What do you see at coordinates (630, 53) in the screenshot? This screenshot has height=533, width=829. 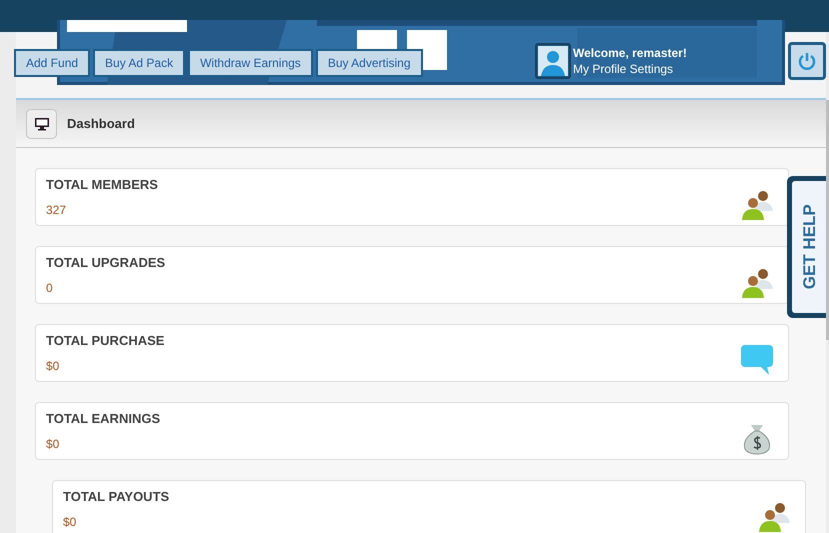 I see `welcome-text: Welcome, remaster!` at bounding box center [630, 53].